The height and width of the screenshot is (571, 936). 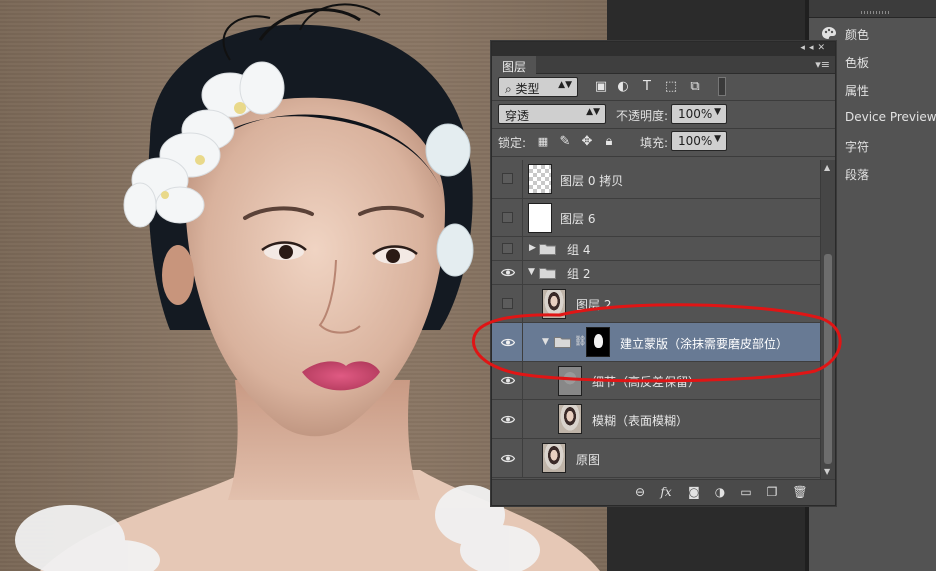 What do you see at coordinates (640, 421) in the screenshot?
I see `layer-name: 模糊（表面模糊）` at bounding box center [640, 421].